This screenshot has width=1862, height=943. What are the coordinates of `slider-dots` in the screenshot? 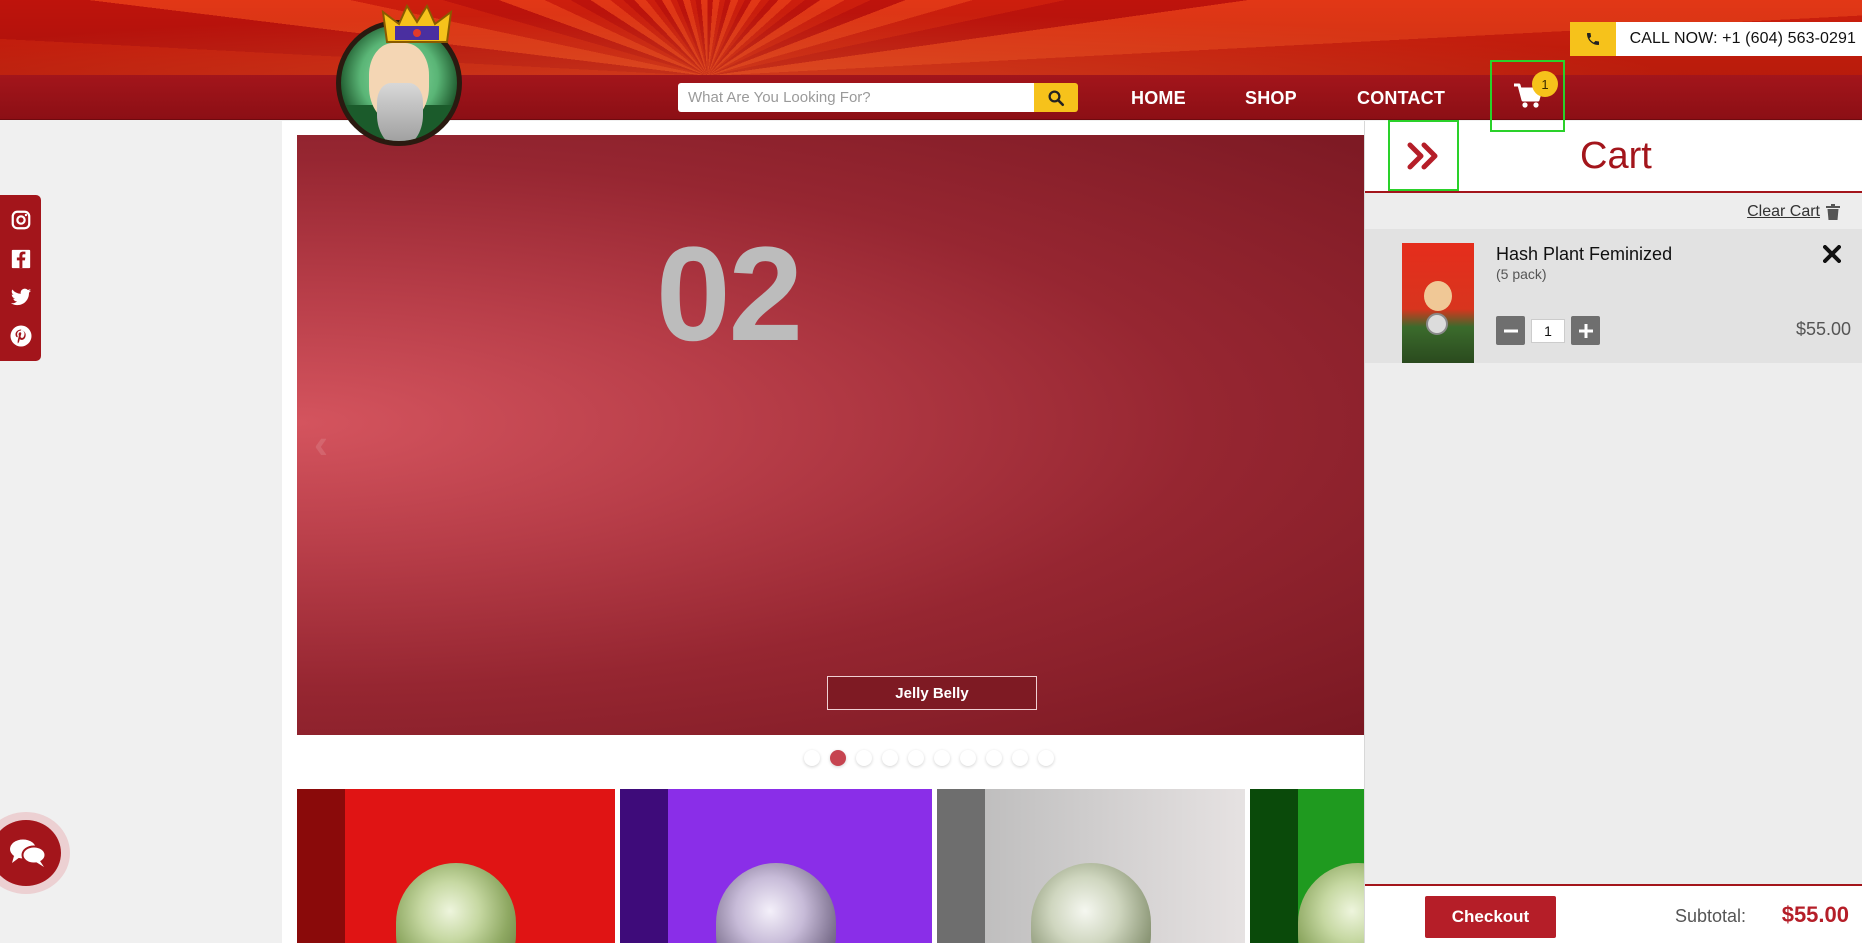 It's located at (929, 758).